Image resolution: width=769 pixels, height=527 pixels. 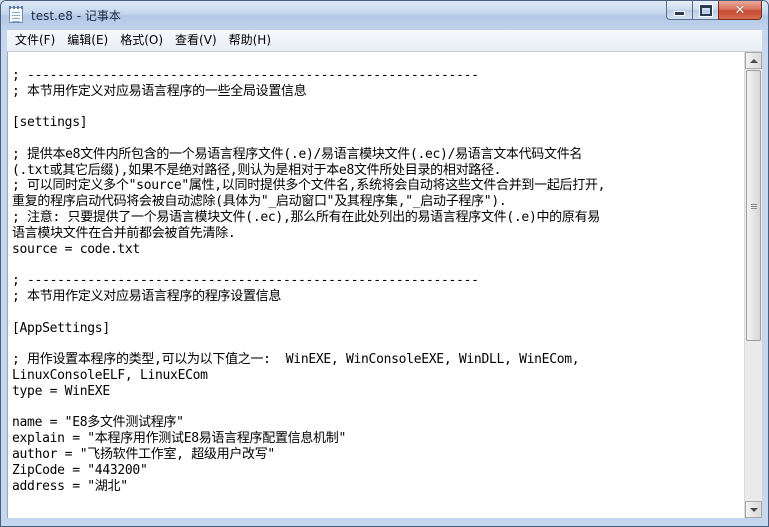 I want to click on text-line: explain = "本程序用作测试E8易语言程序配置信息机制", so click(x=179, y=439).